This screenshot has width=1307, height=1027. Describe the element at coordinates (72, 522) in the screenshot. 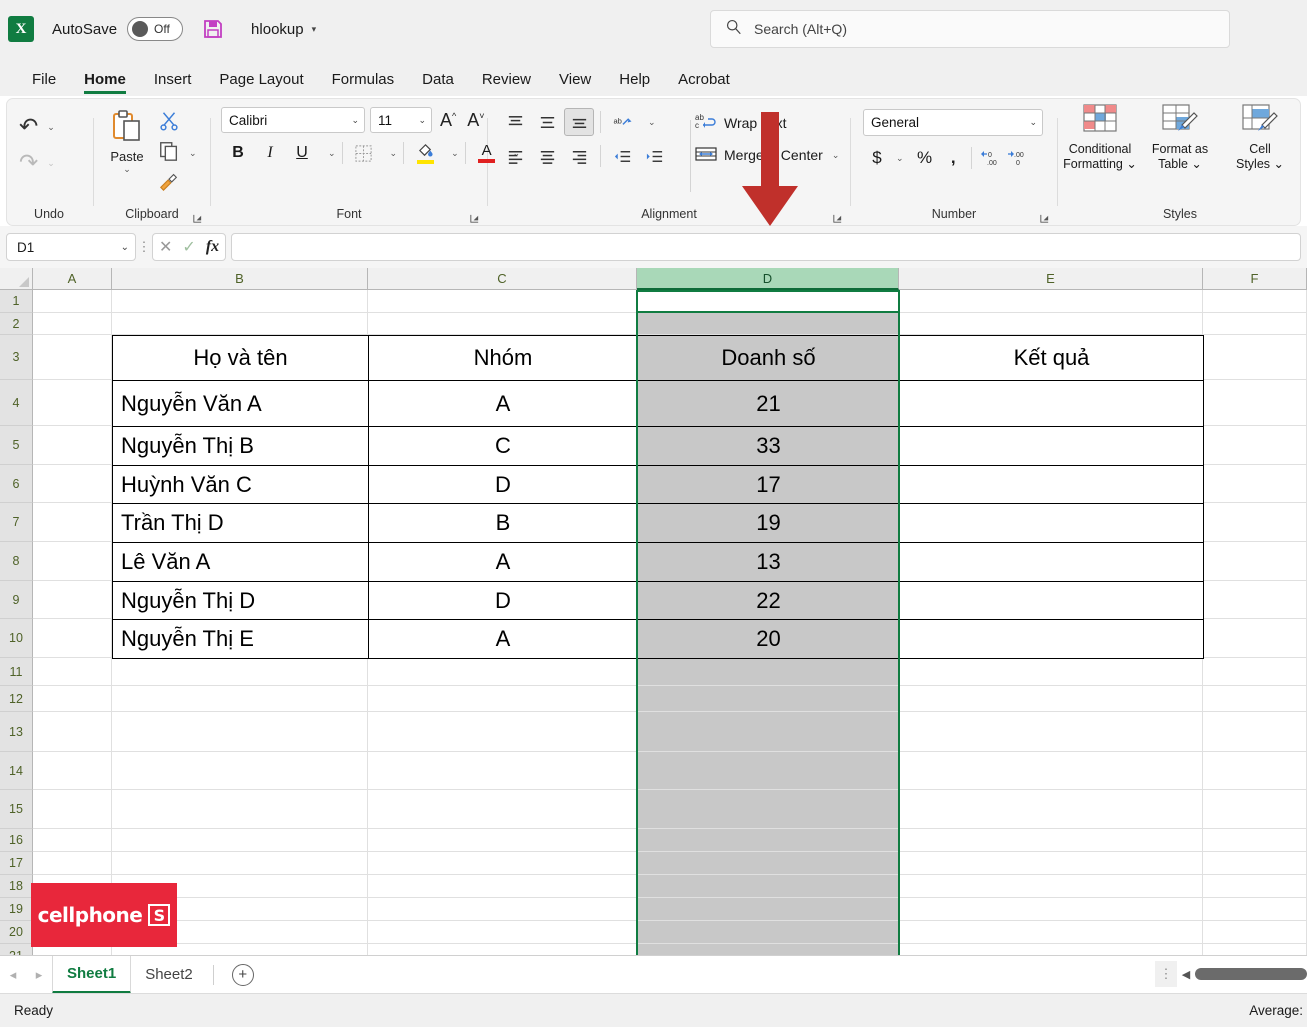

I see `cell-A7` at that location.